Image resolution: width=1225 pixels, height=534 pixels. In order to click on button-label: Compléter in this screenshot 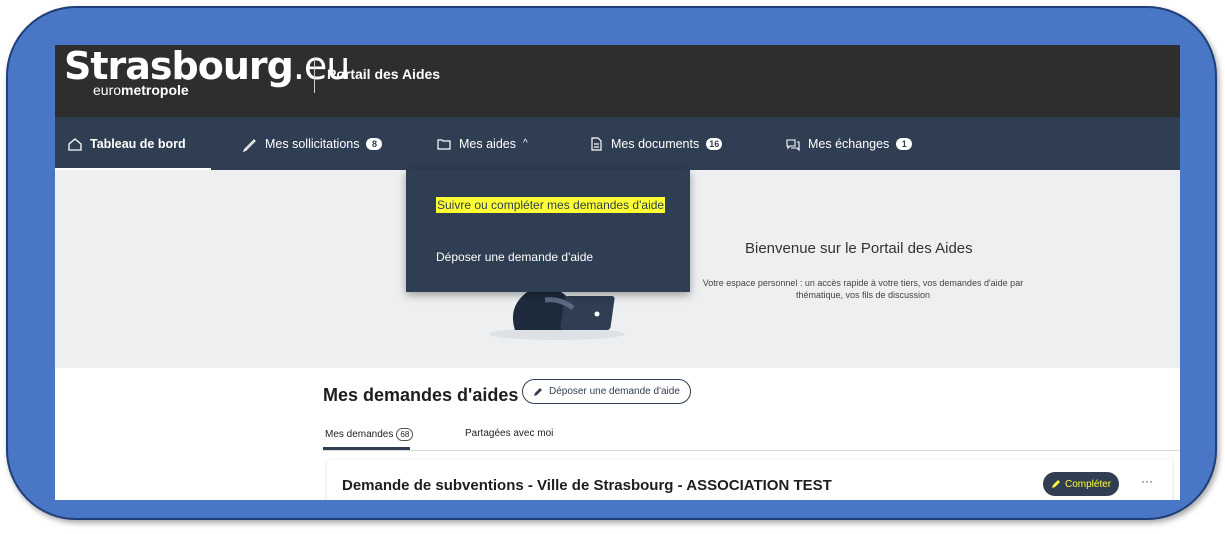, I will do `click(1088, 484)`.